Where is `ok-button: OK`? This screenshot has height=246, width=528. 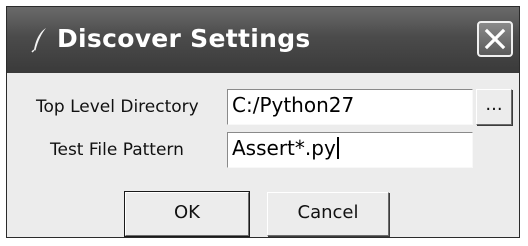
ok-button: OK is located at coordinates (187, 214).